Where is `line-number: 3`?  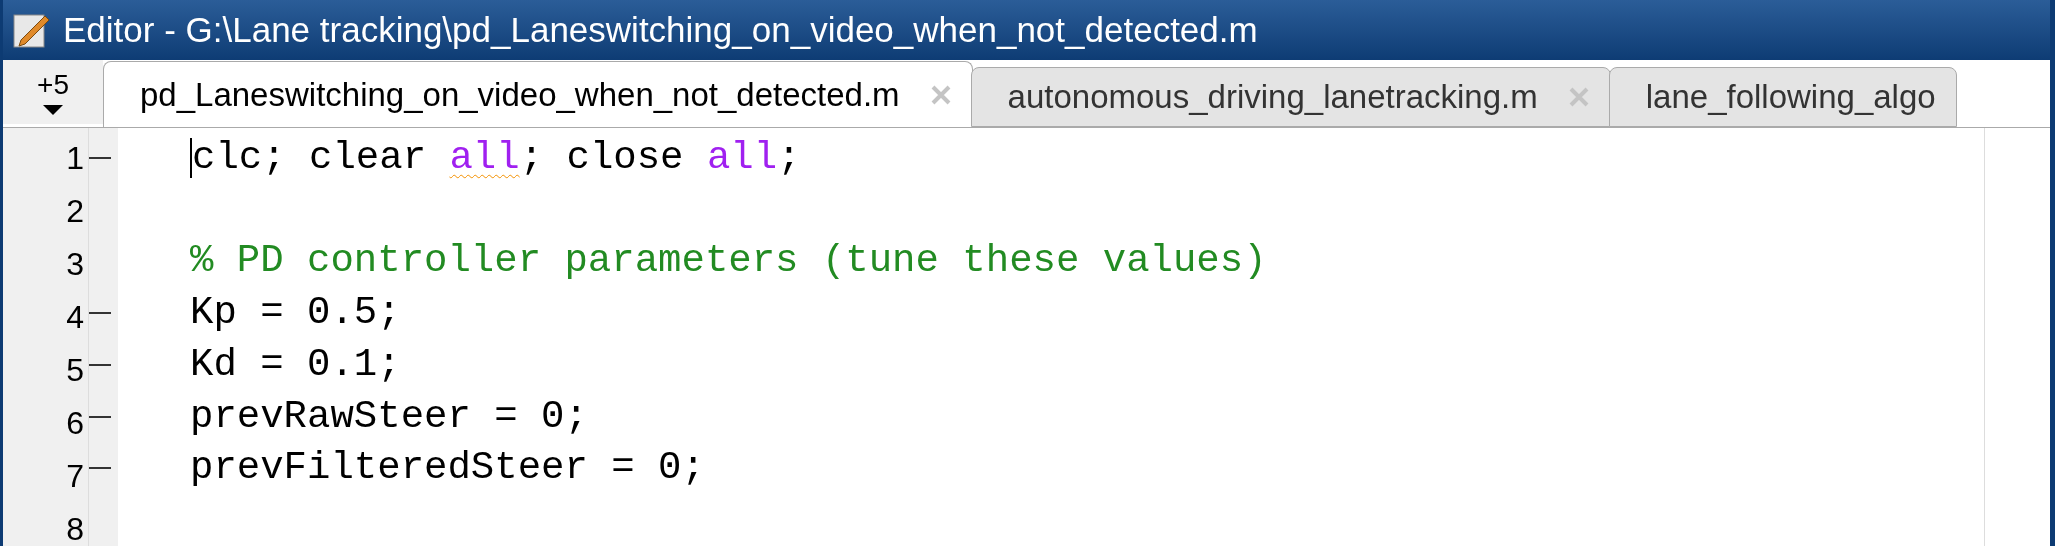
line-number: 3 is located at coordinates (75, 264).